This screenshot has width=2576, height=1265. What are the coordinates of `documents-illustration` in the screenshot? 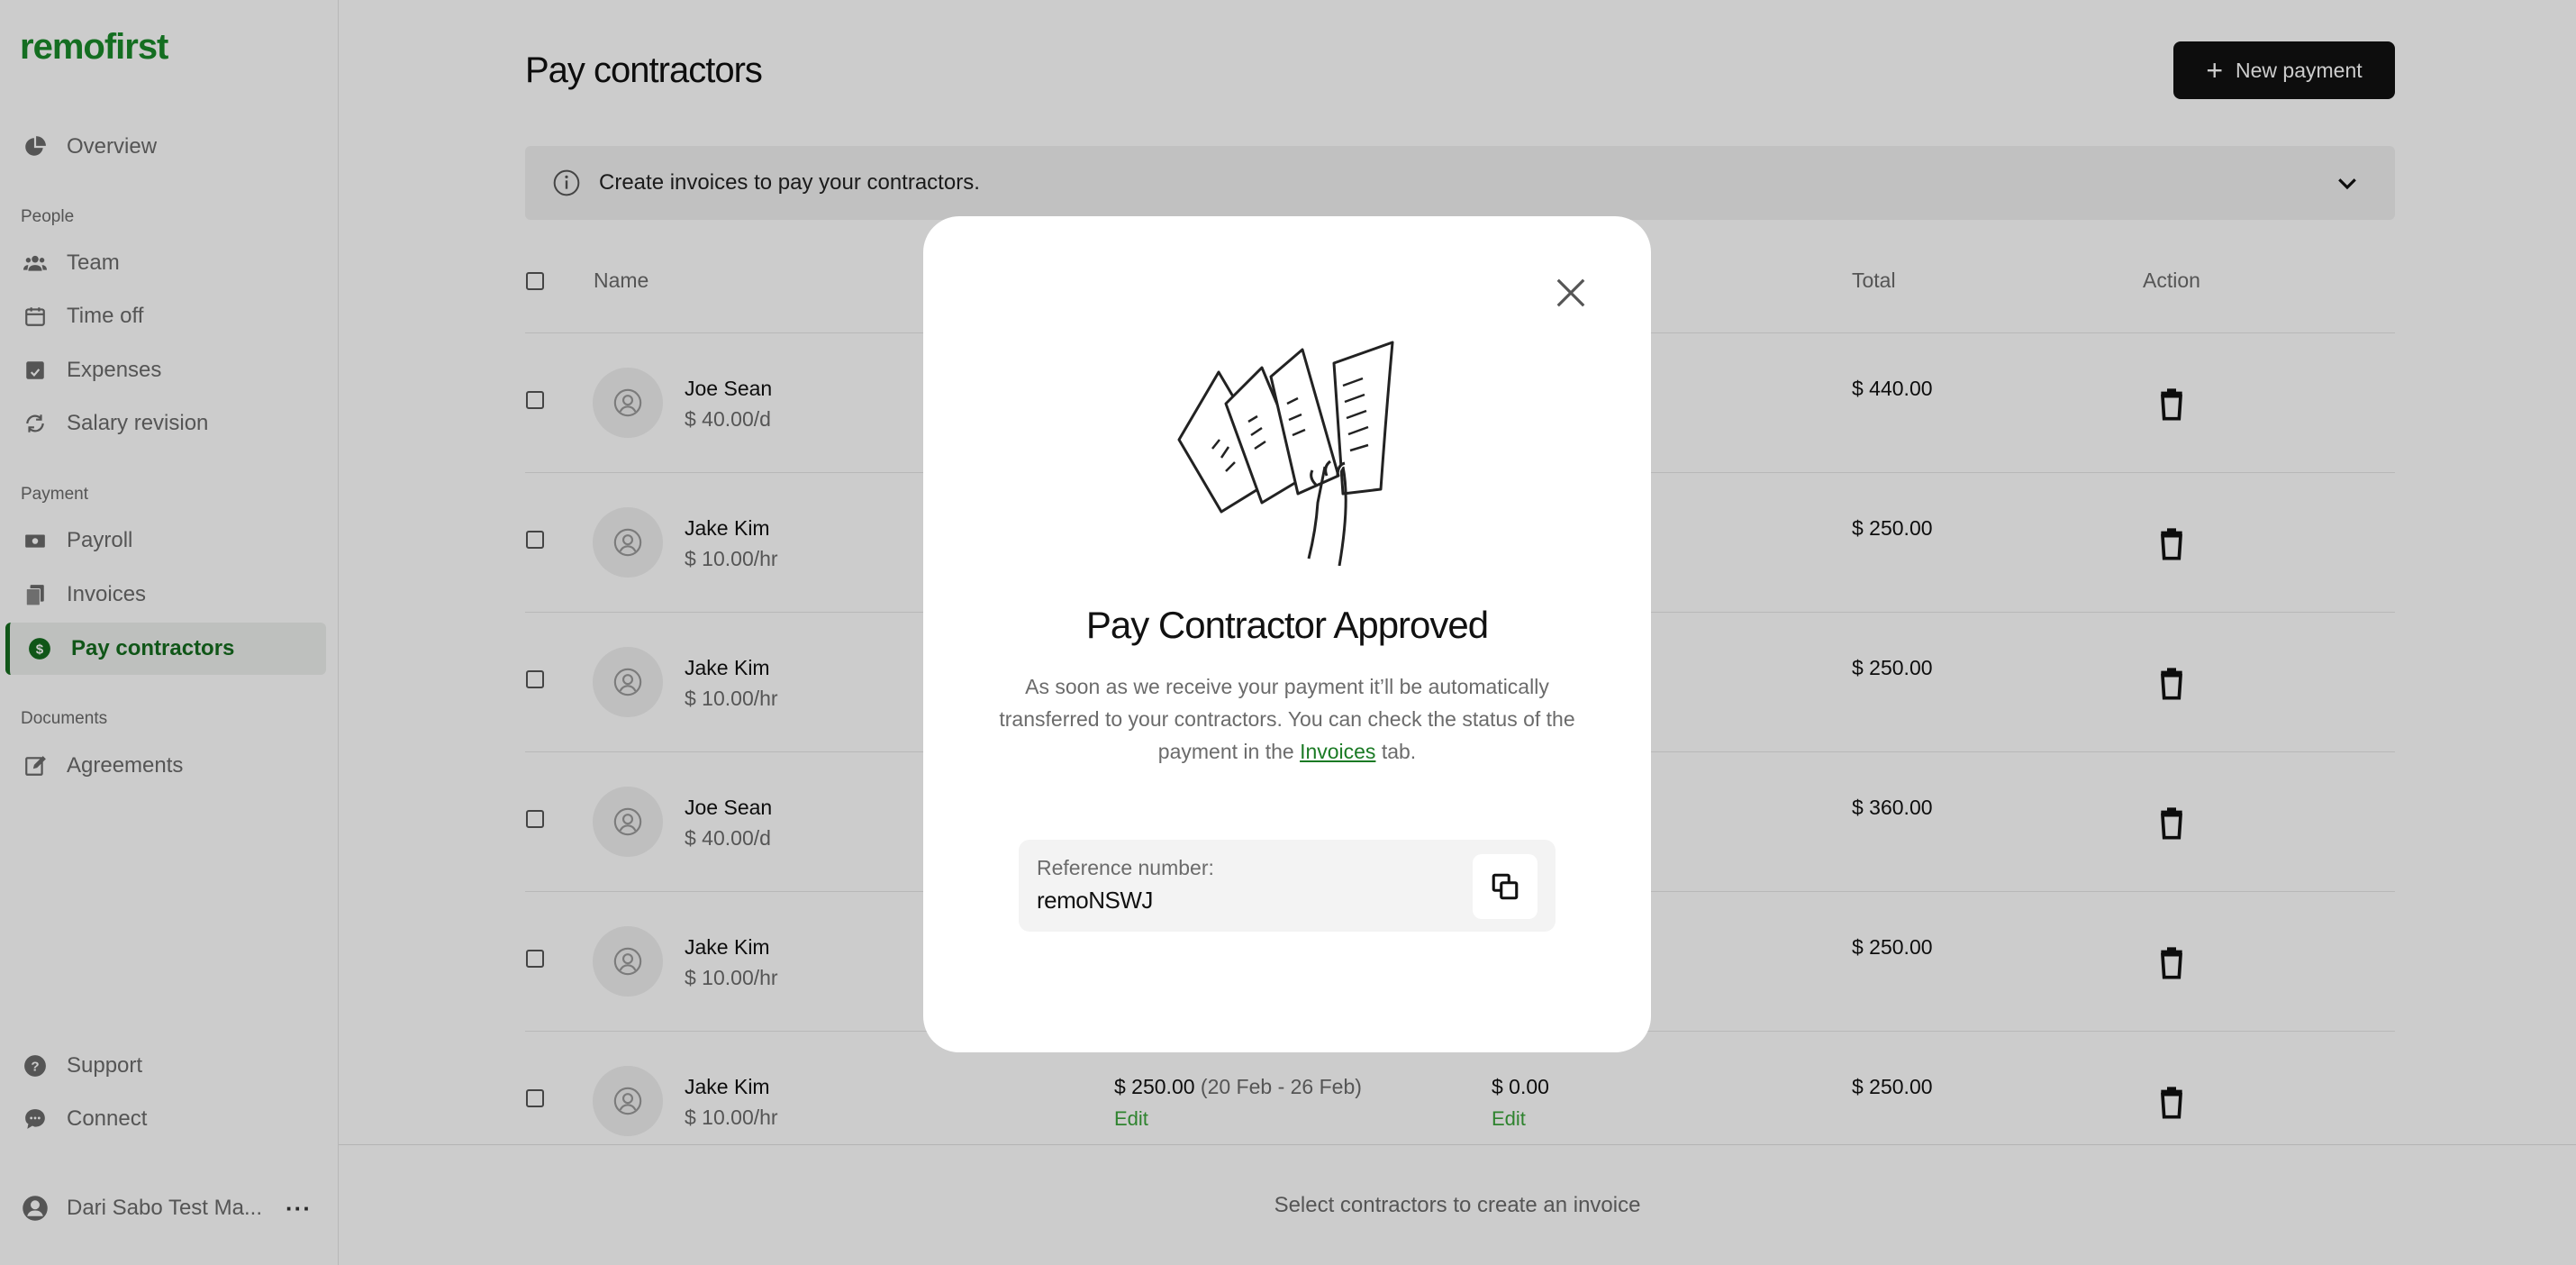 It's located at (1285, 453).